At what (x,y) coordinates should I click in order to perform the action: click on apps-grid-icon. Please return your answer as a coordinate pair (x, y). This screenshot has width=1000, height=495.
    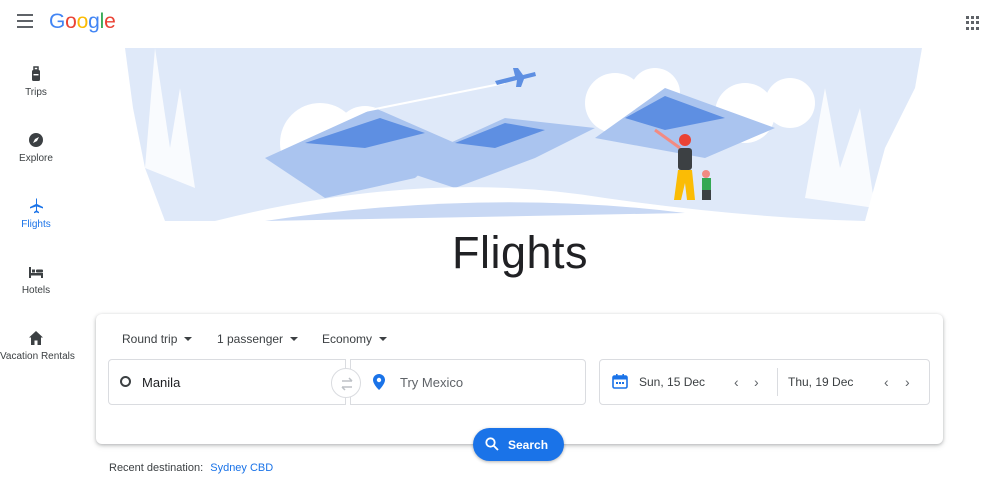
    Looking at the image, I should click on (973, 23).